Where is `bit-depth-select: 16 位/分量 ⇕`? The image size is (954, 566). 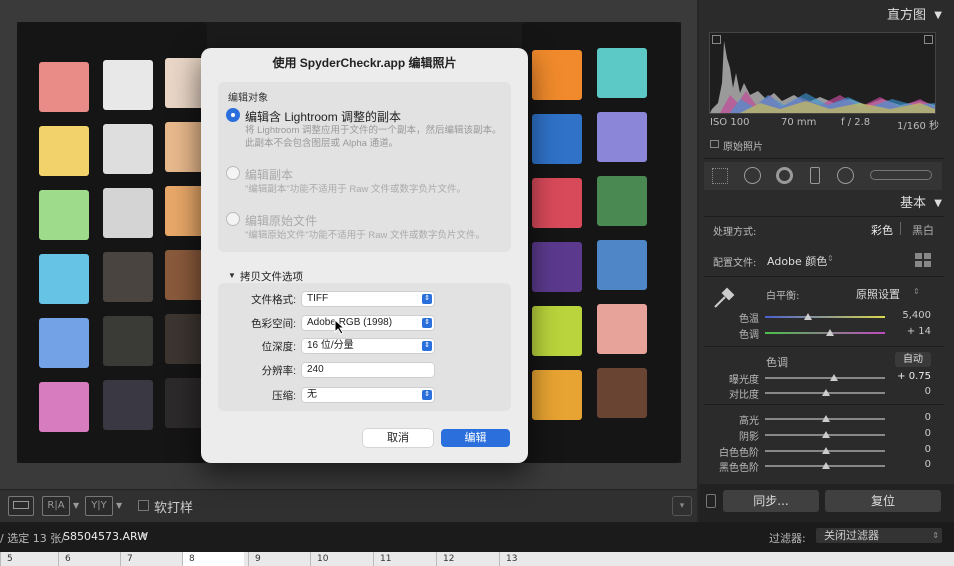 bit-depth-select: 16 位/分量 ⇕ is located at coordinates (368, 346).